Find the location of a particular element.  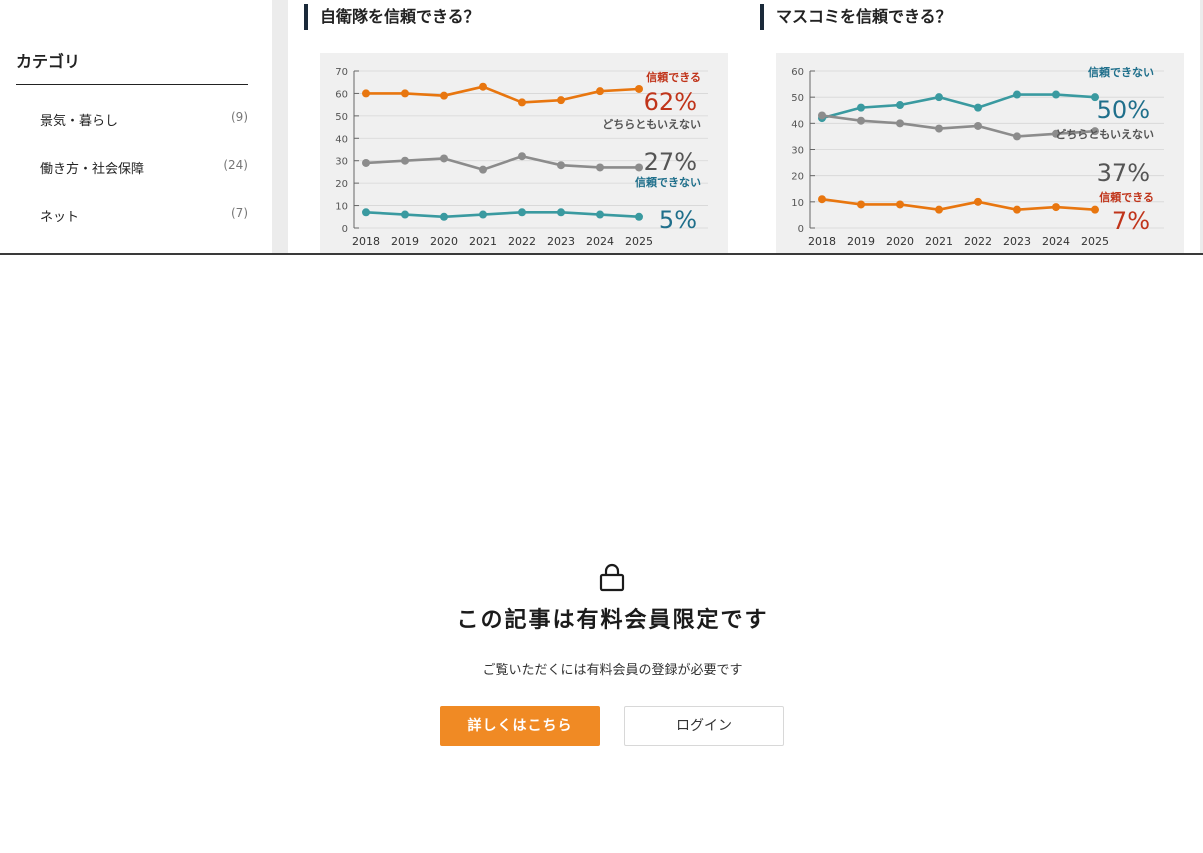

category-sidebar: カテゴリ 景気・暮らし (9) 働き方・社会保障 (24) ネット (7) is located at coordinates (136, 126).